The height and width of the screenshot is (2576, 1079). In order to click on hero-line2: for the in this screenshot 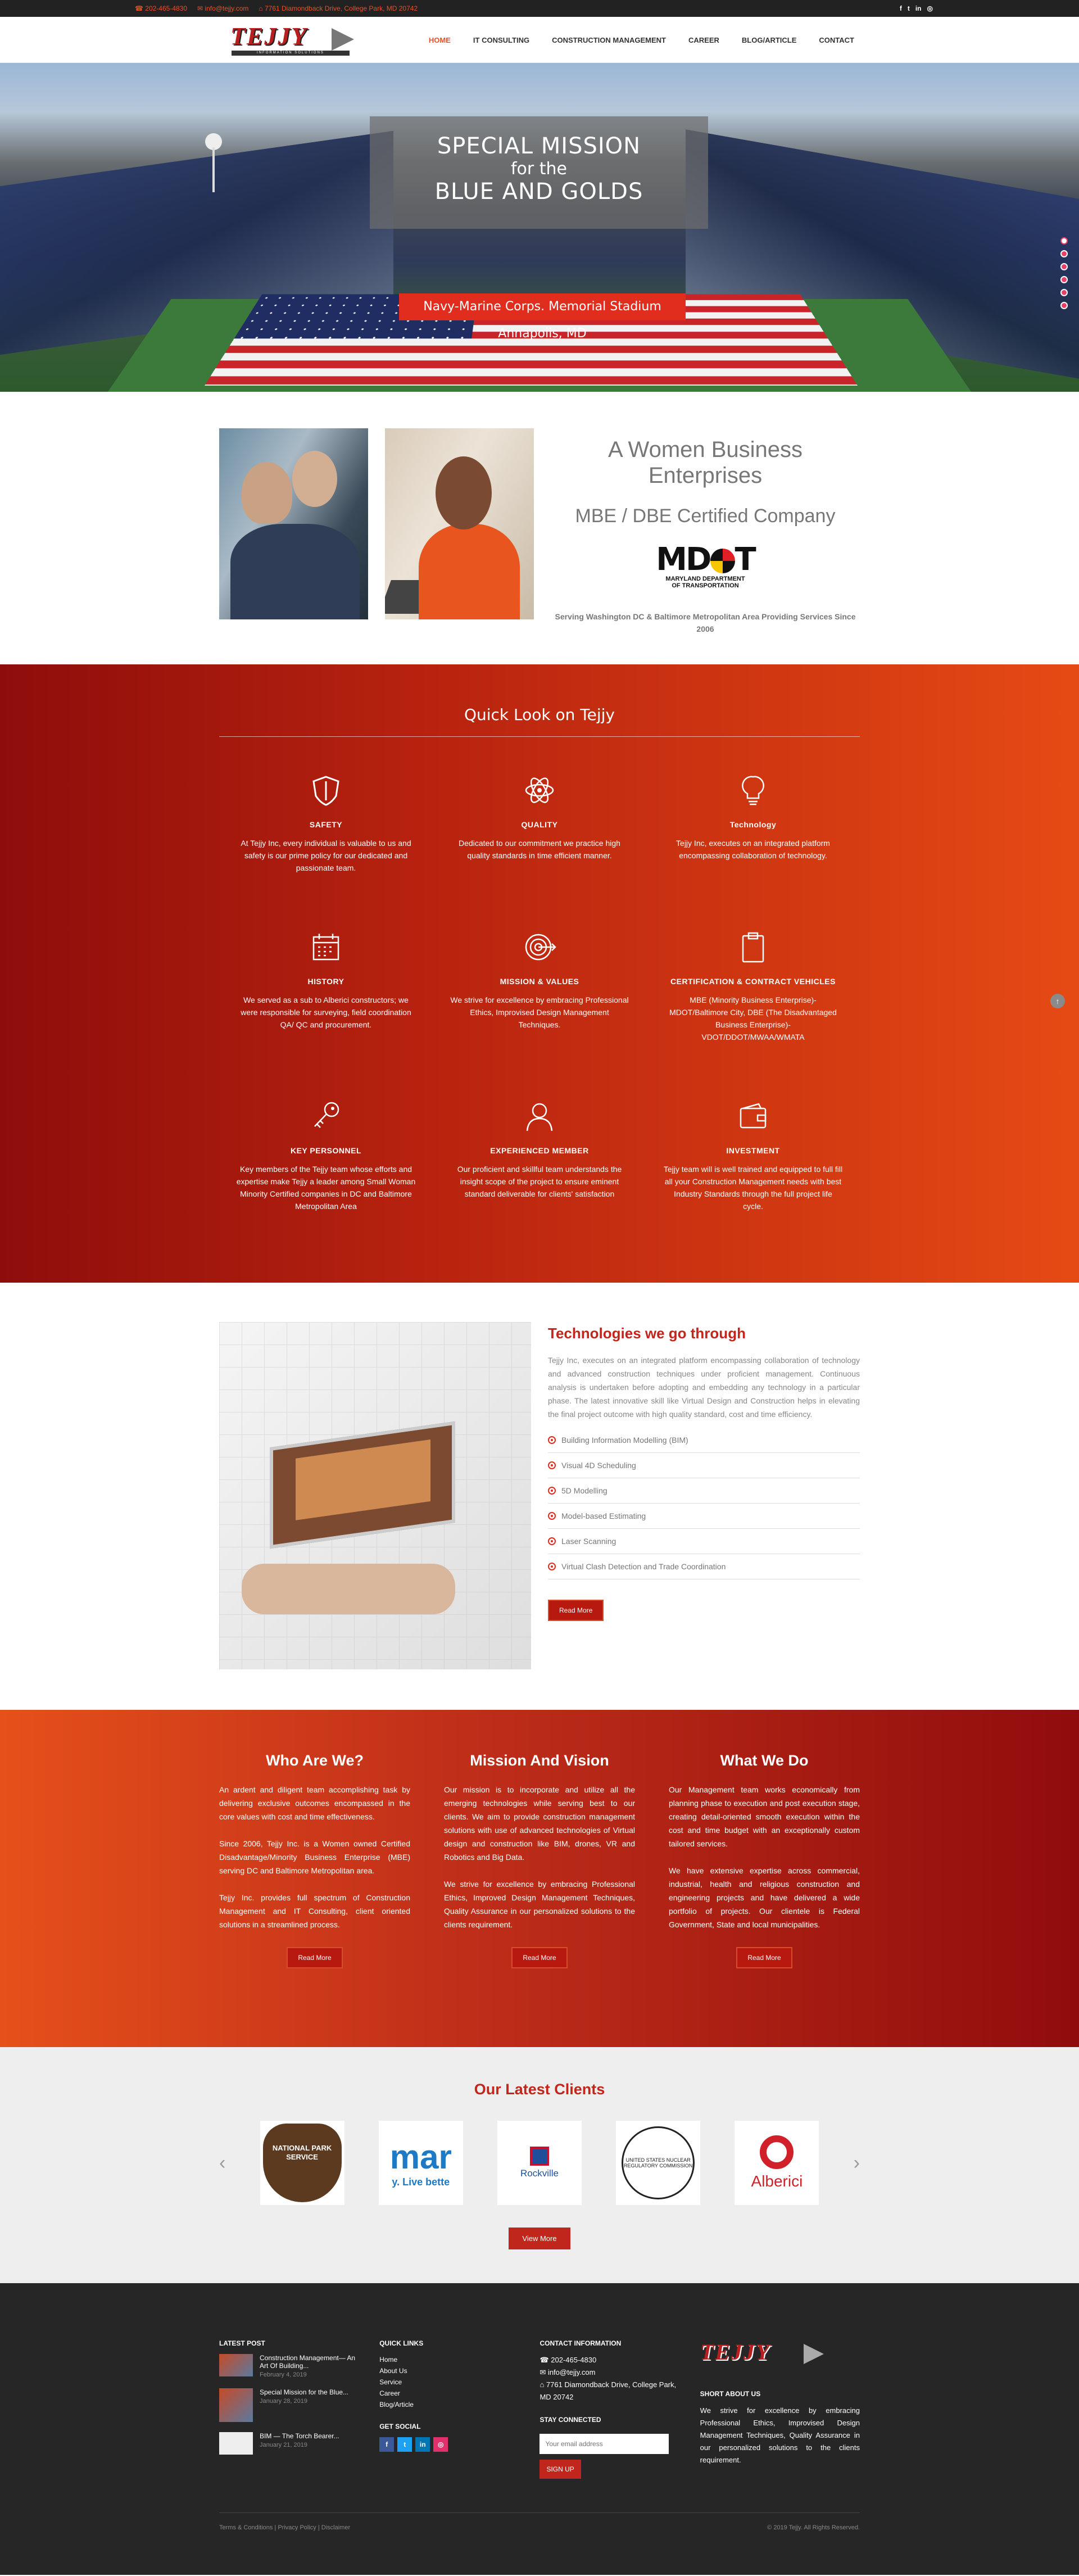, I will do `click(539, 169)`.